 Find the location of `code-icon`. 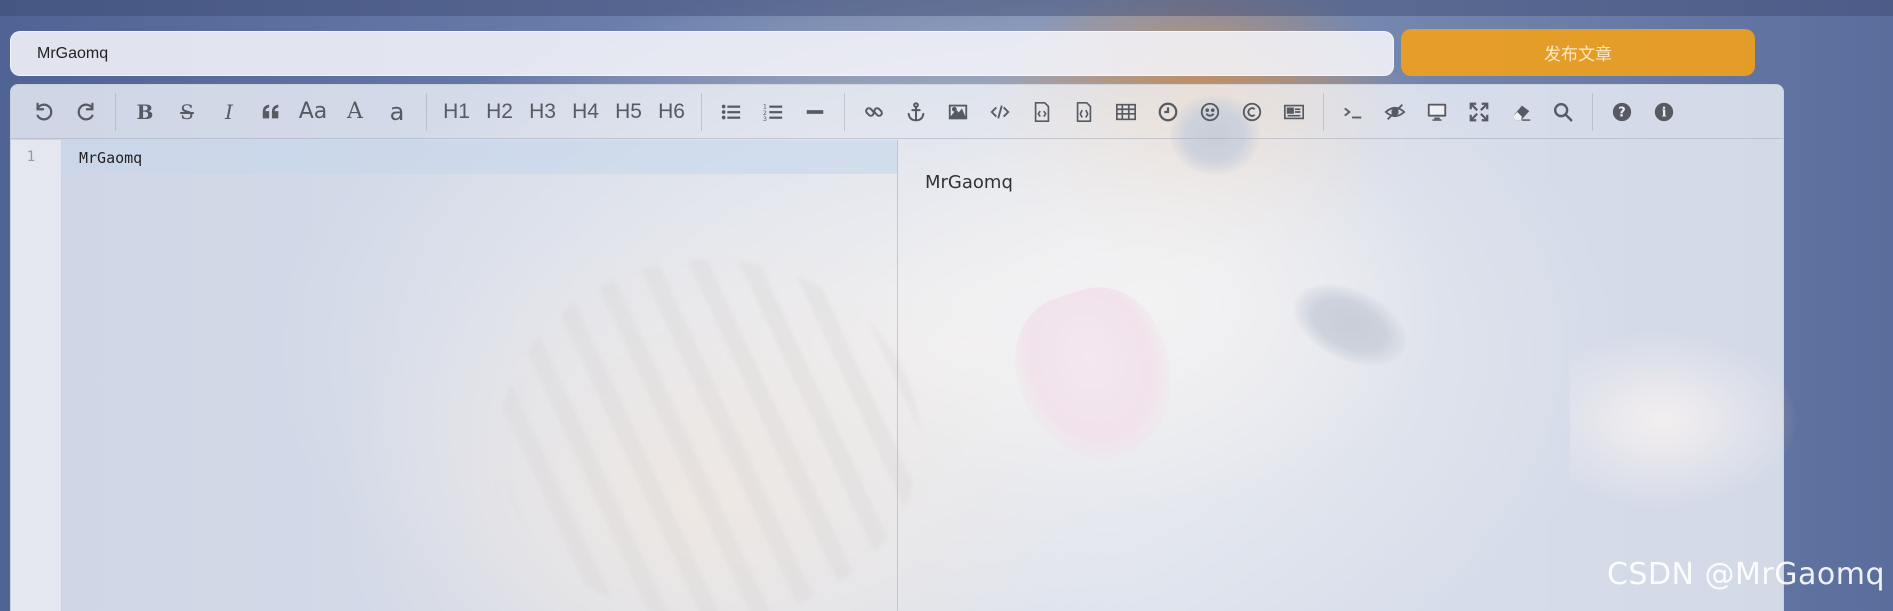

code-icon is located at coordinates (1000, 112).